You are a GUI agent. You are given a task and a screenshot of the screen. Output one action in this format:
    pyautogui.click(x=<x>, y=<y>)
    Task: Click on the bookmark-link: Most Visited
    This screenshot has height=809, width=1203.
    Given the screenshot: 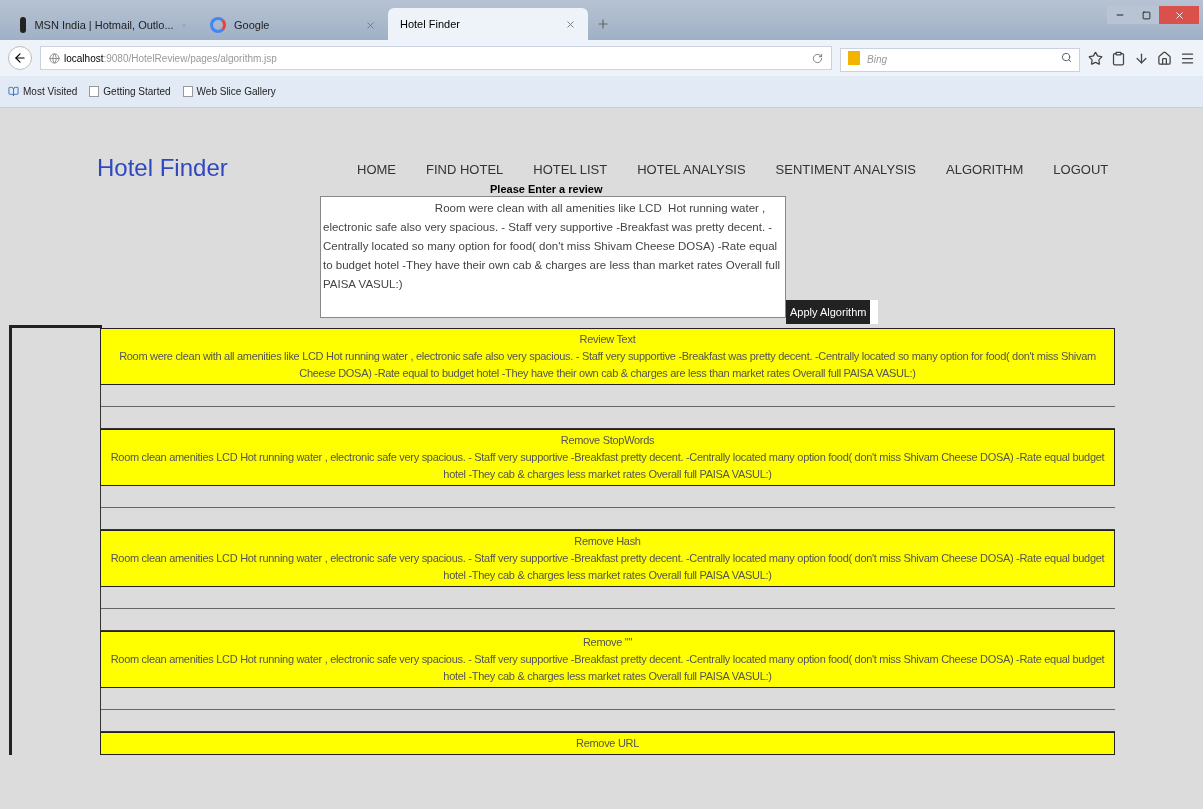 What is the action you would take?
    pyautogui.click(x=43, y=91)
    